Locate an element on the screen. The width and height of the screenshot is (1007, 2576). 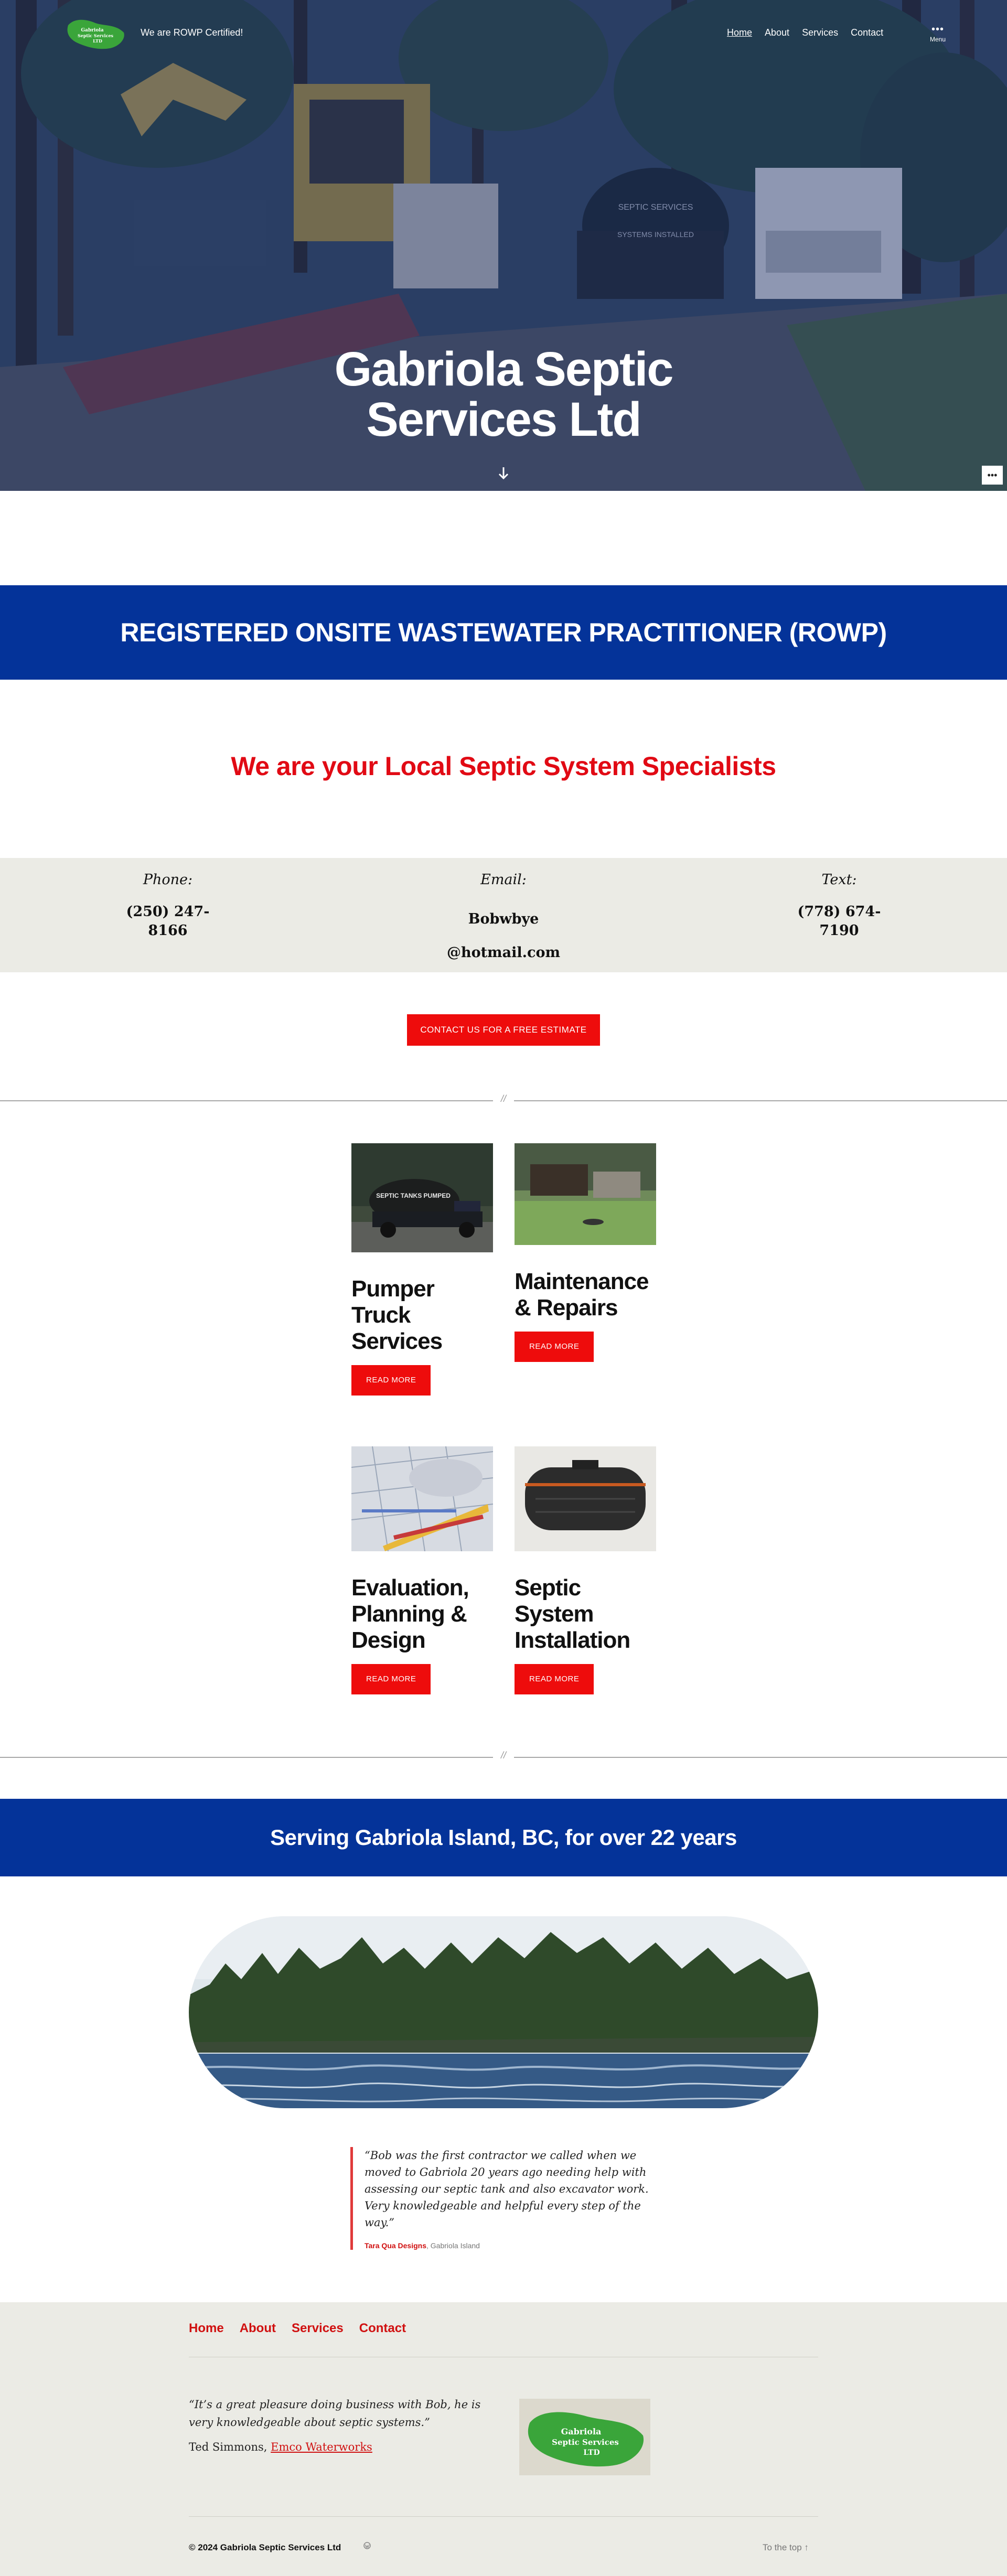
menu-button: ••• Menu is located at coordinates (938, 33).